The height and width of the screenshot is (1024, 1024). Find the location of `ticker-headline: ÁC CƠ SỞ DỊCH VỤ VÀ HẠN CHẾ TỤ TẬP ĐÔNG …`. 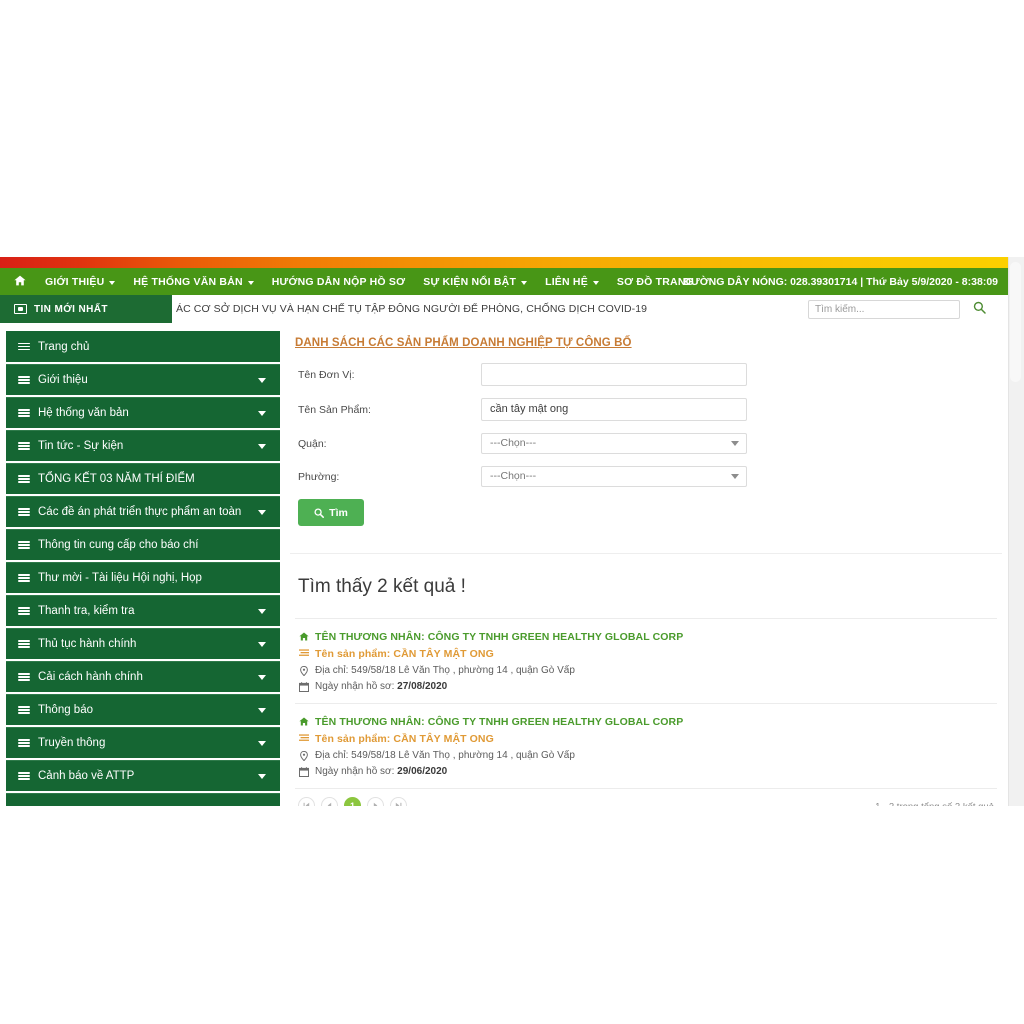

ticker-headline: ÁC CƠ SỞ DỊCH VỤ VÀ HẠN CHẾ TỤ TẬP ĐÔNG … is located at coordinates (411, 309).